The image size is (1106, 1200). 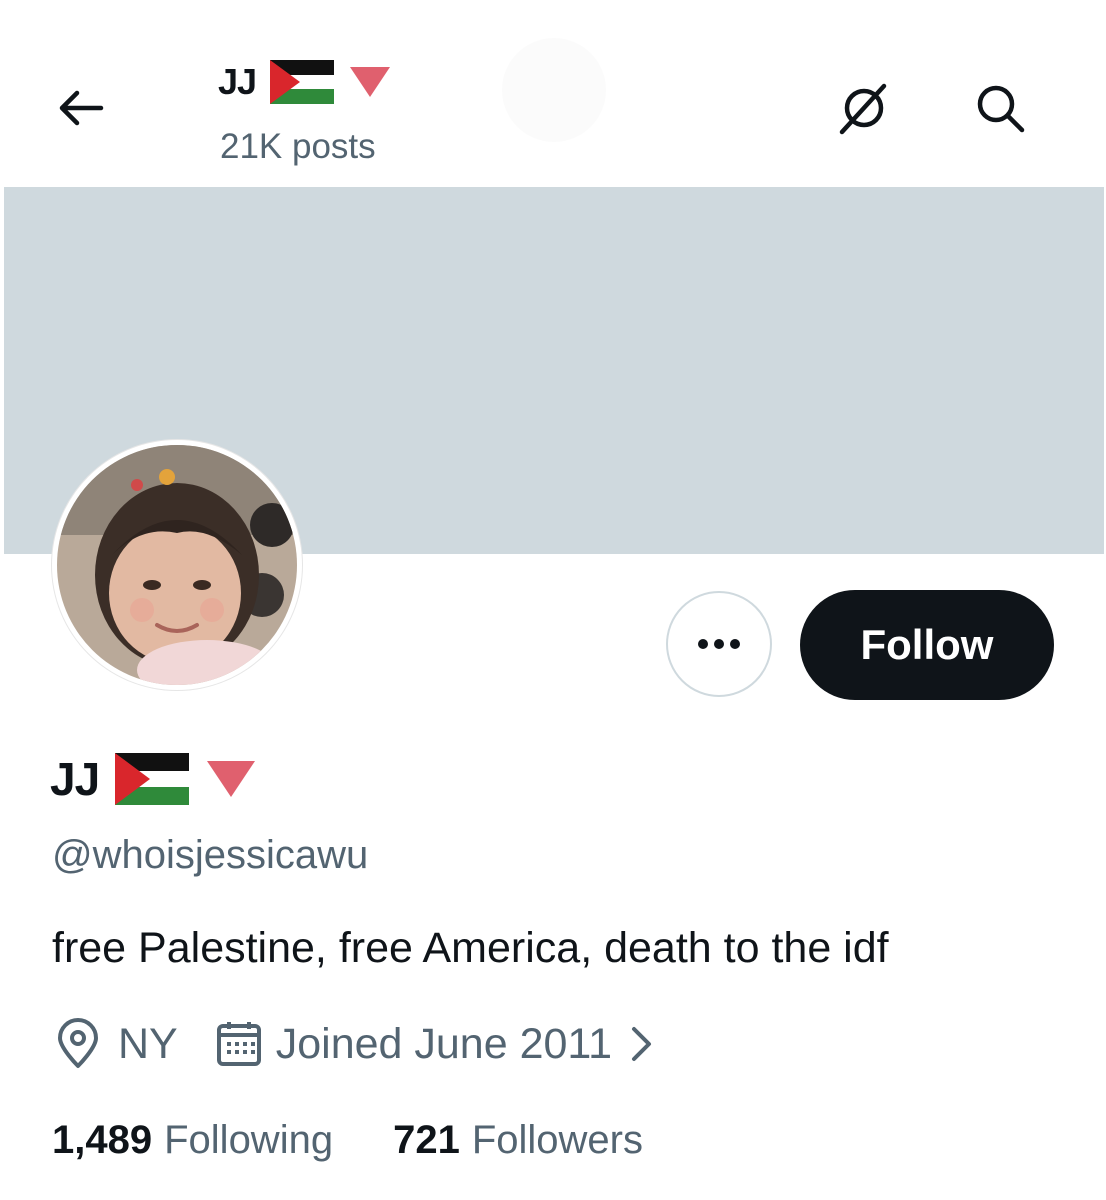 I want to click on more-icon, so click(x=719, y=644).